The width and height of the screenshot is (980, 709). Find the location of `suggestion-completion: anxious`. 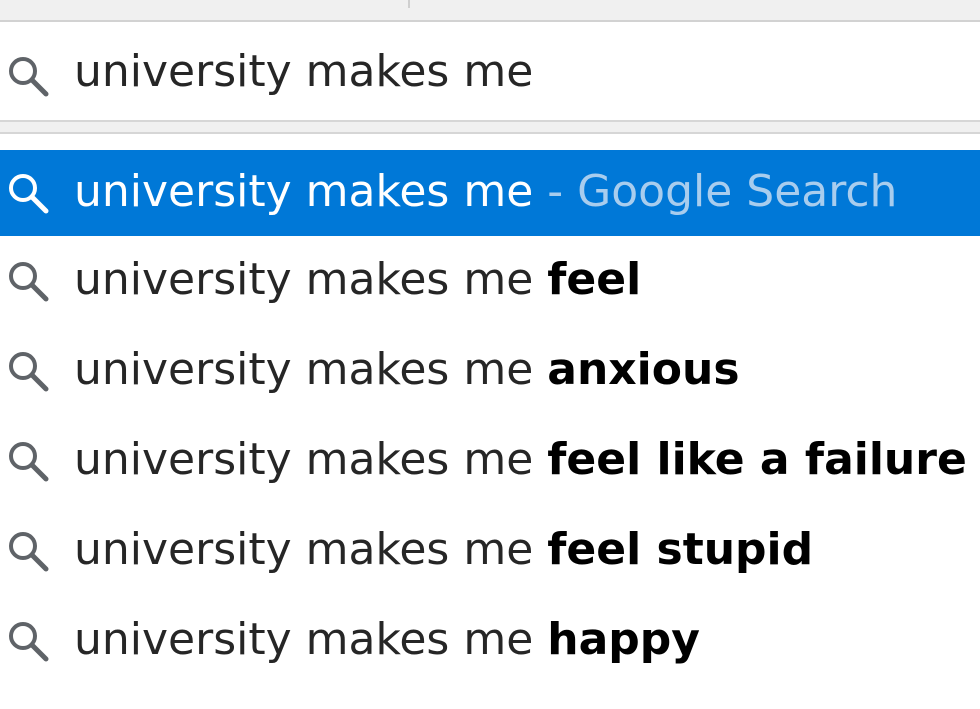

suggestion-completion: anxious is located at coordinates (643, 369).